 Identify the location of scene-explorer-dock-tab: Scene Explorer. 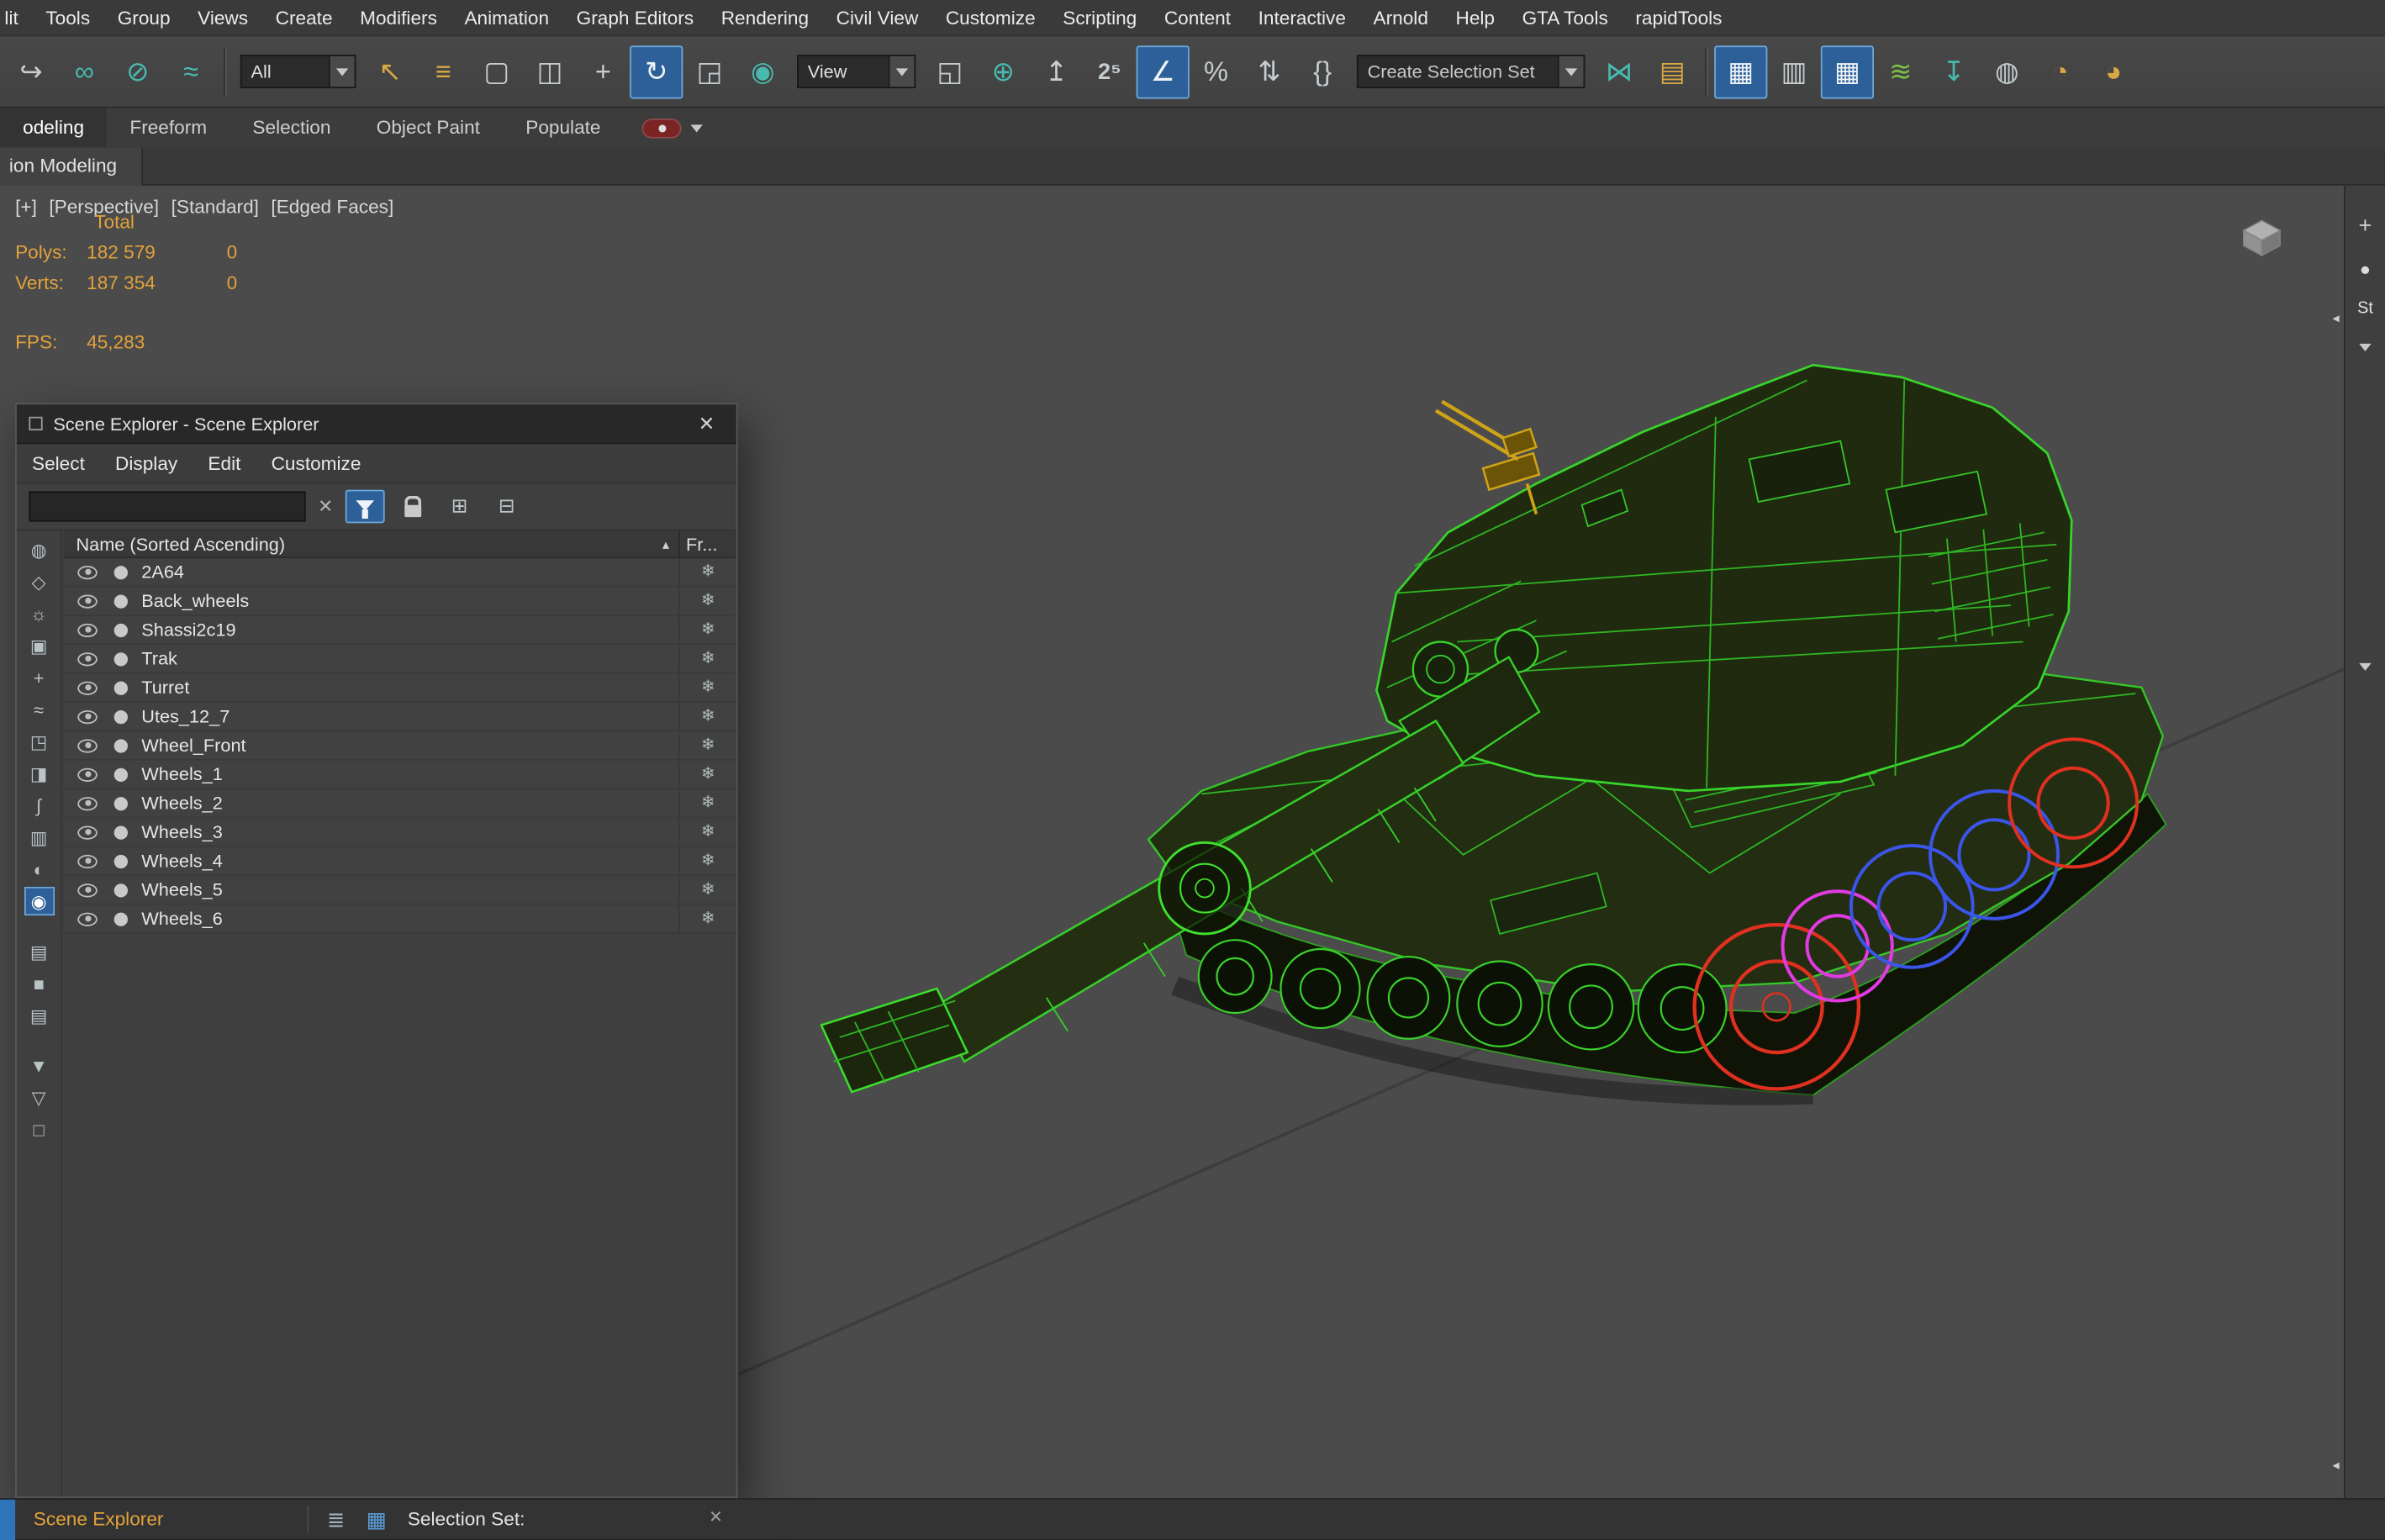
(171, 1519).